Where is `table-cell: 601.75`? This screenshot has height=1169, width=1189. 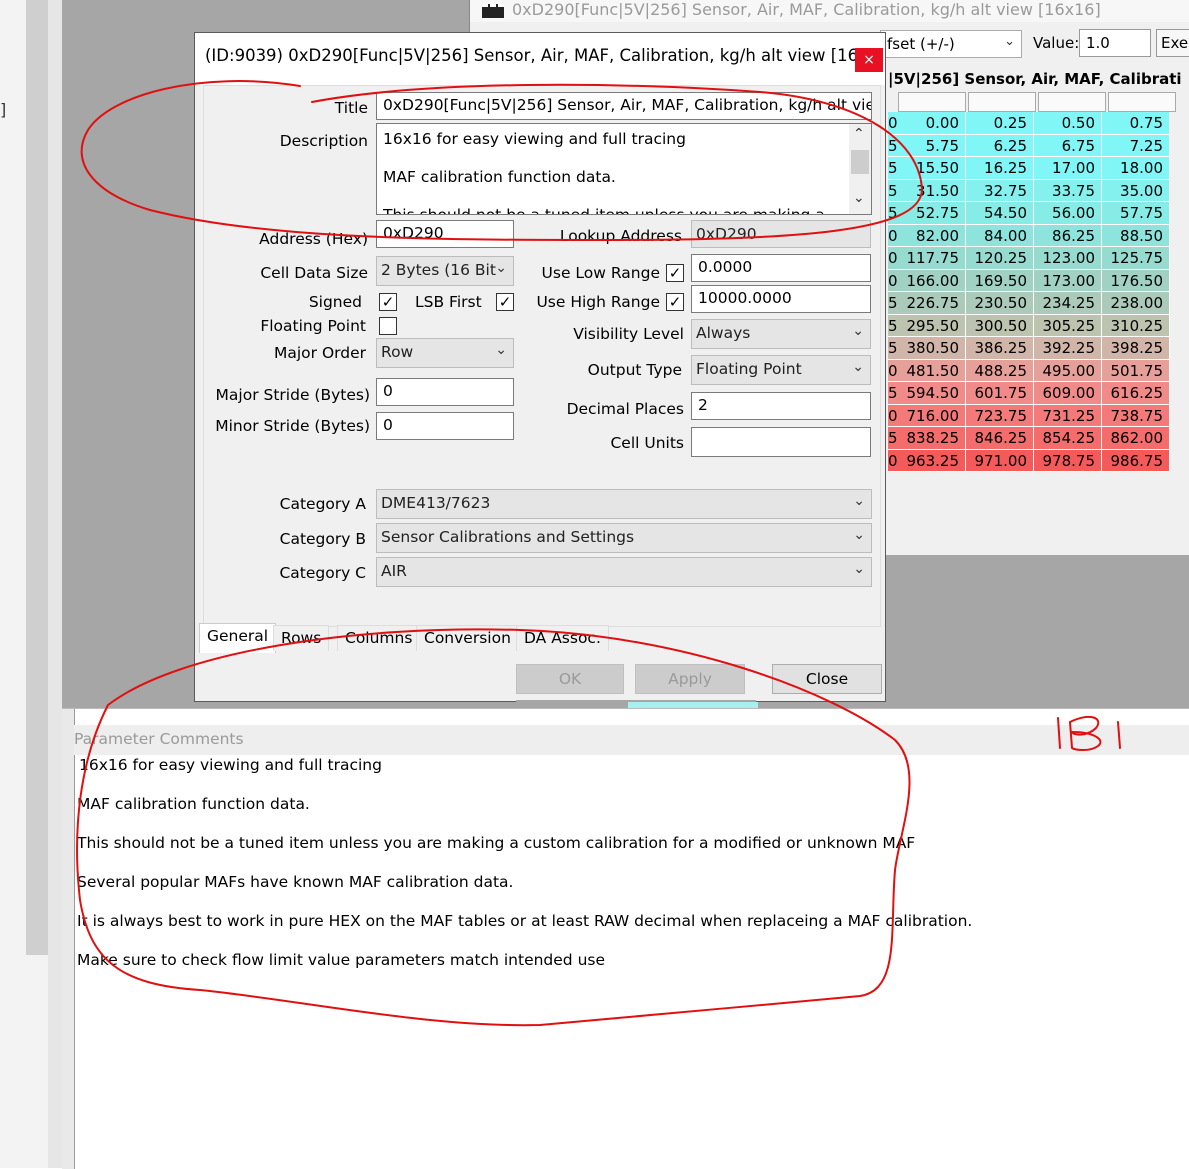 table-cell: 601.75 is located at coordinates (1000, 393).